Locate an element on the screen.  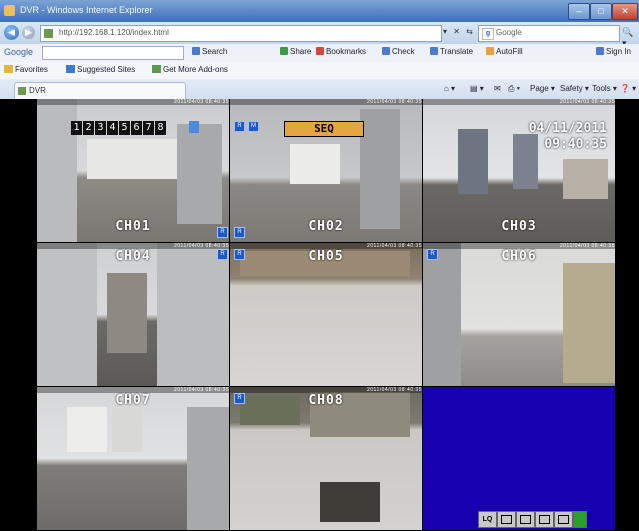
window-title: DVR - Windows Internet Explorer is located at coordinates (86, 10).